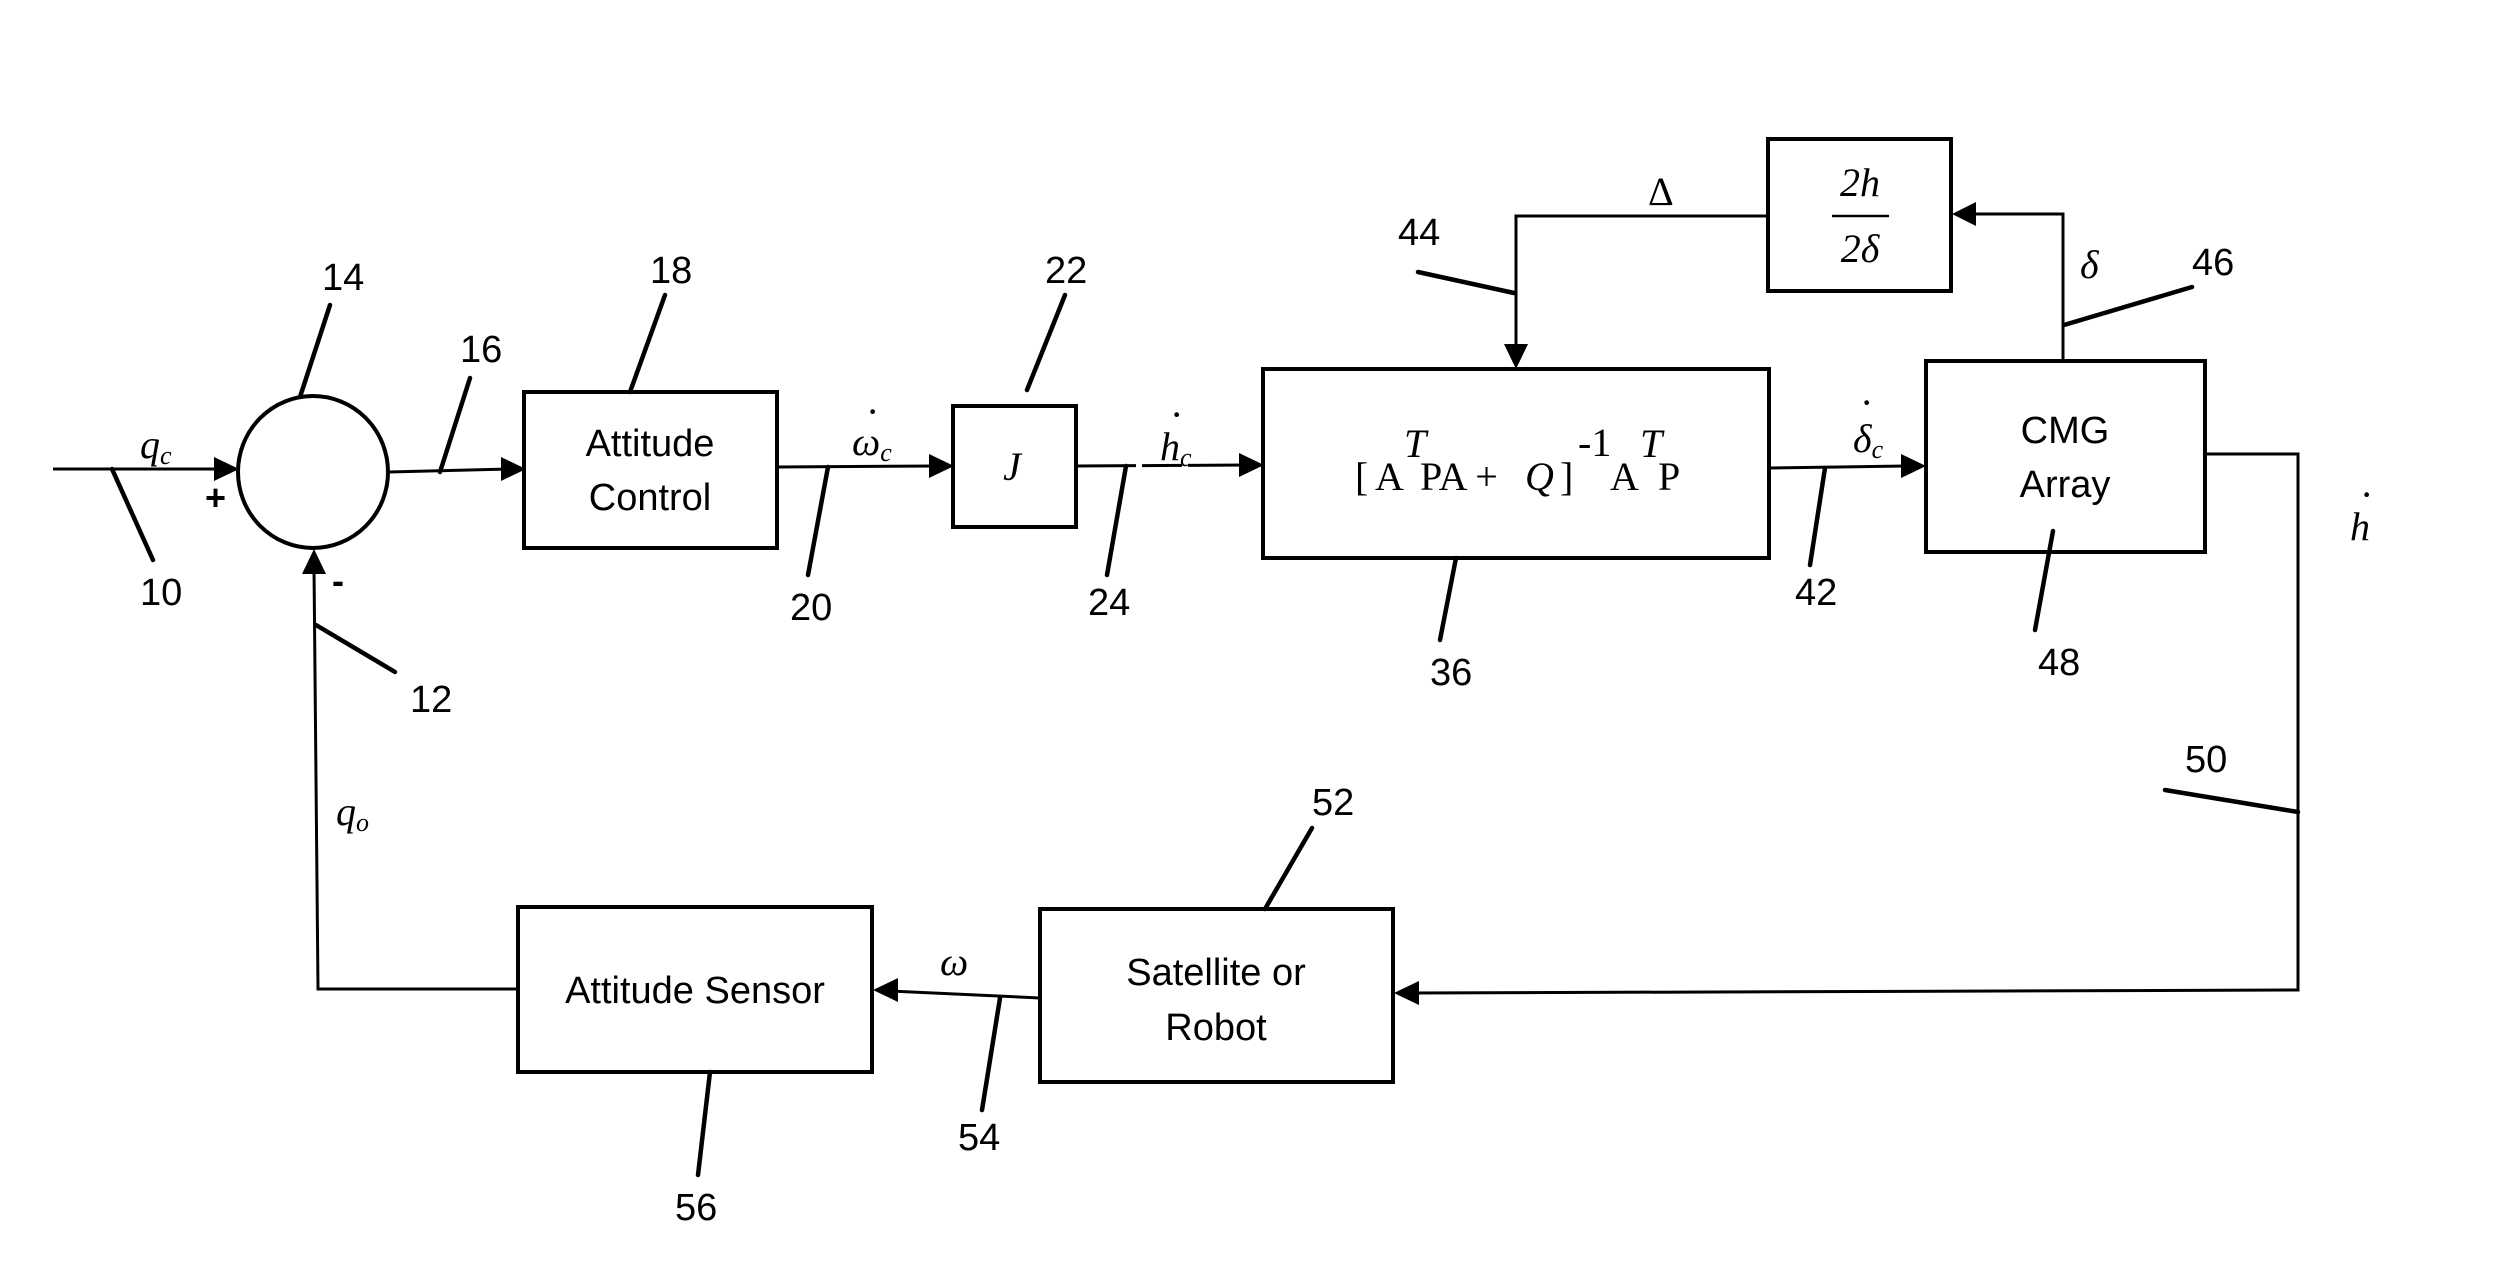  I want to click on arrowhead-h-dot-c, so click(1251, 465).